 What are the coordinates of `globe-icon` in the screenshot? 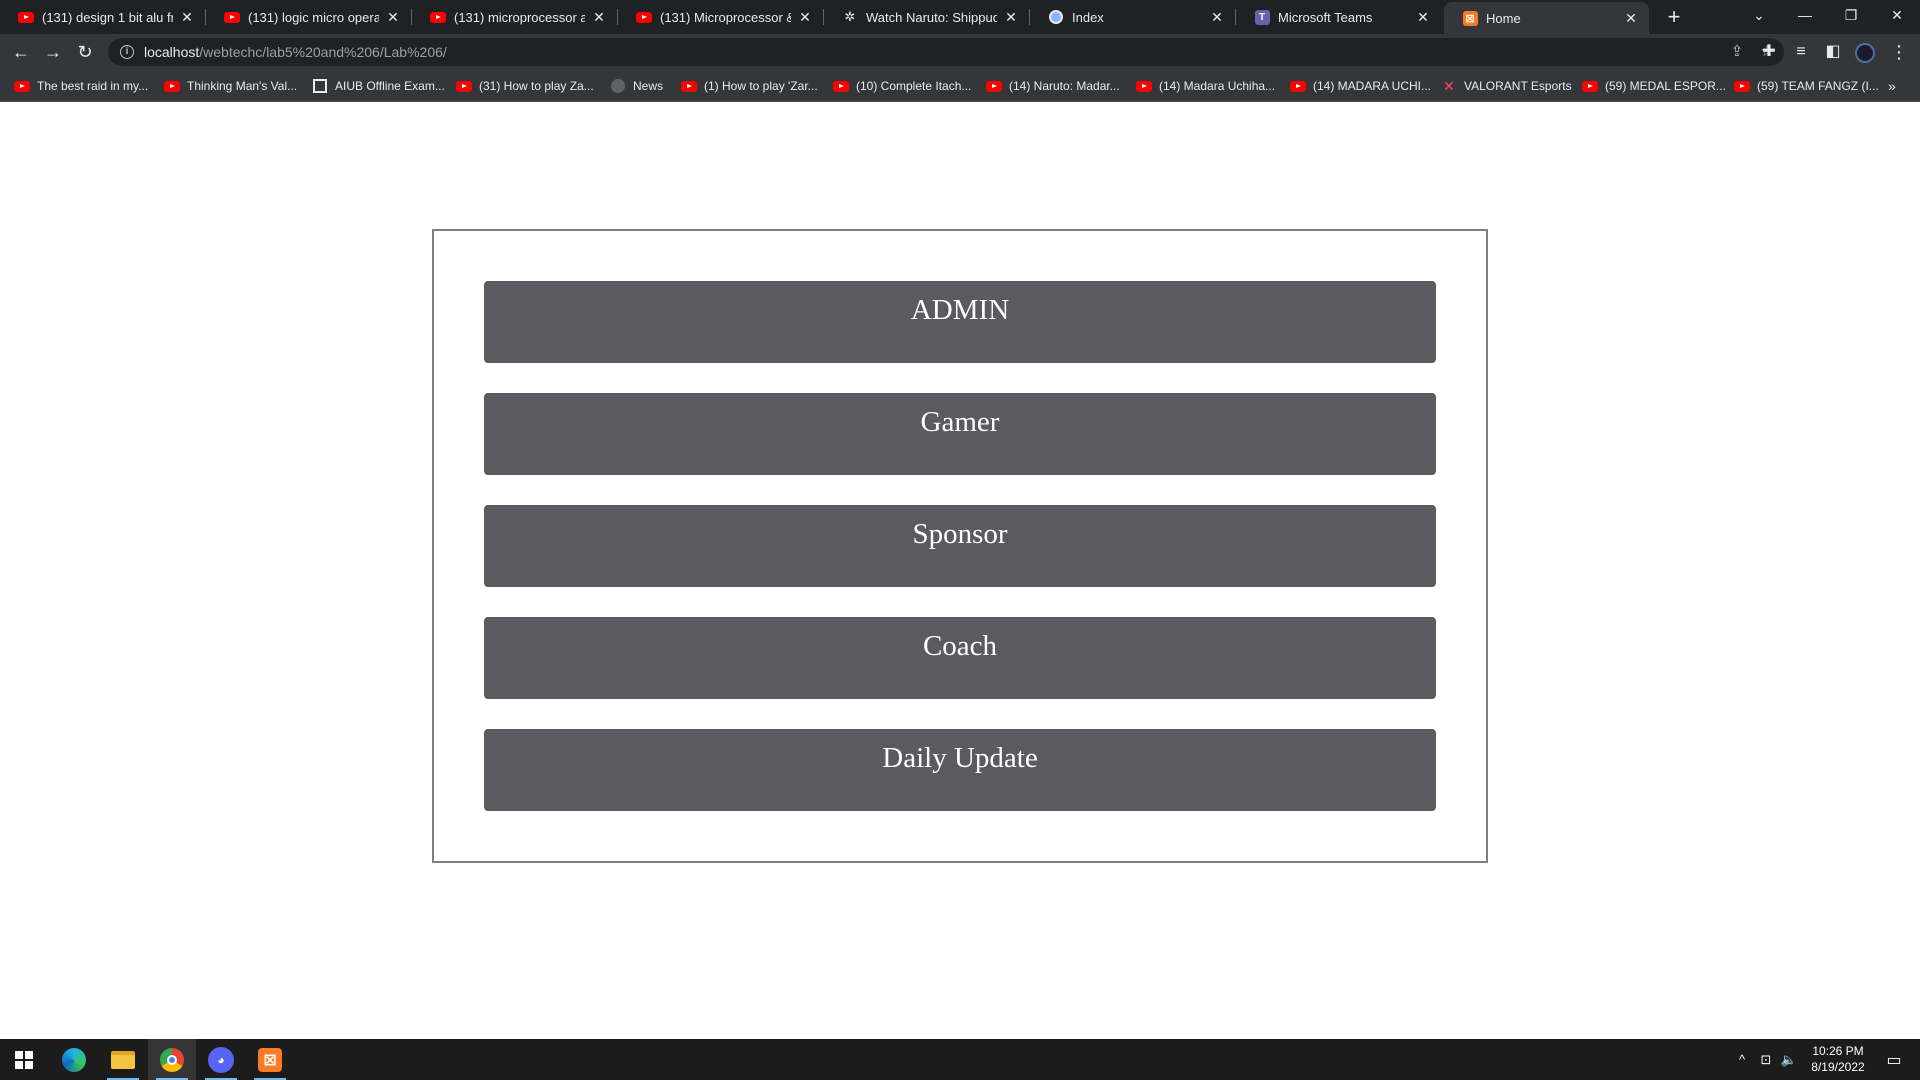 It's located at (1056, 17).